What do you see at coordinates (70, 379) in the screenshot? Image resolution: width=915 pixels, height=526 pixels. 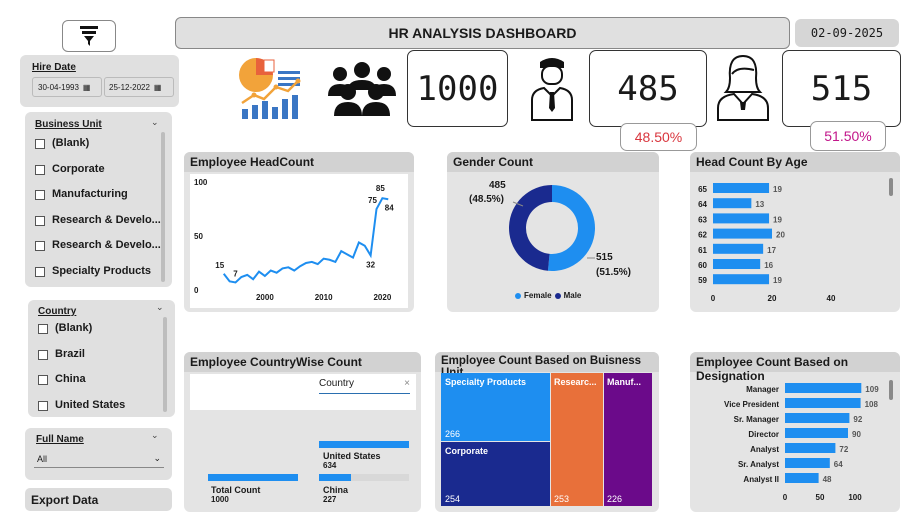 I see `country-item-label: China` at bounding box center [70, 379].